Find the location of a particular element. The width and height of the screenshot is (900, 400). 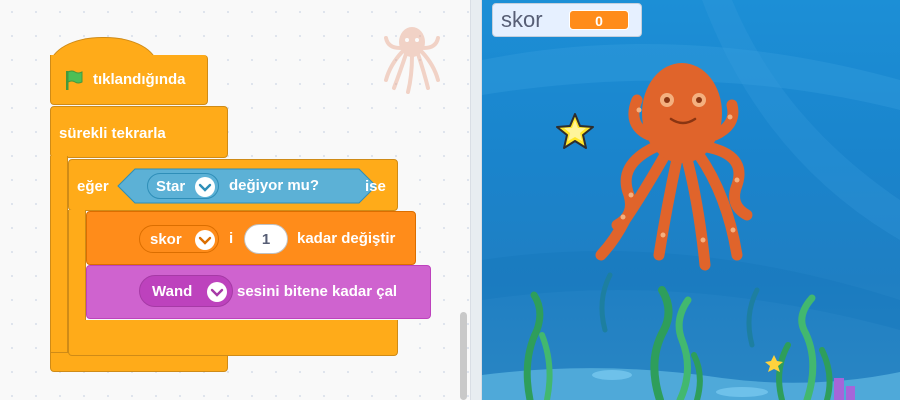

octopus-sprite-thumbnail-icon is located at coordinates (412, 60).